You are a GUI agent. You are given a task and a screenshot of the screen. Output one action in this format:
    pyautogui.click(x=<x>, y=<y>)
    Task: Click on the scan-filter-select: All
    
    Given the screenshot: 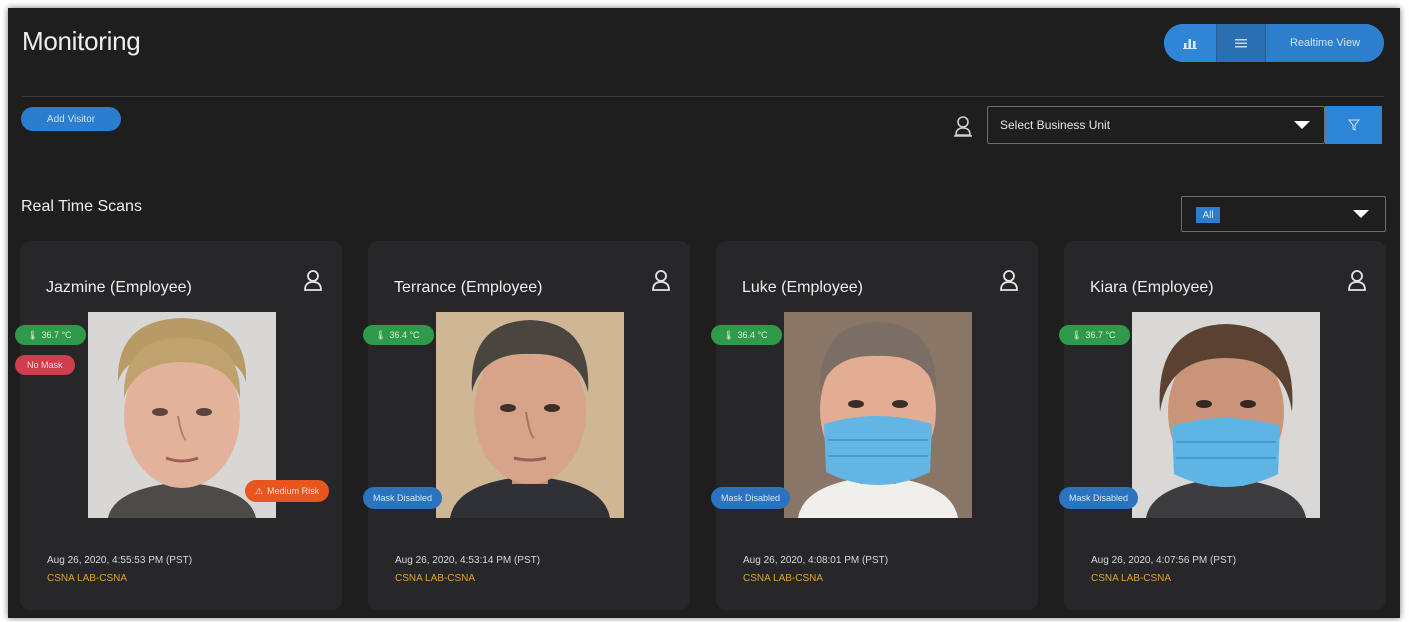 What is the action you would take?
    pyautogui.click(x=1283, y=214)
    